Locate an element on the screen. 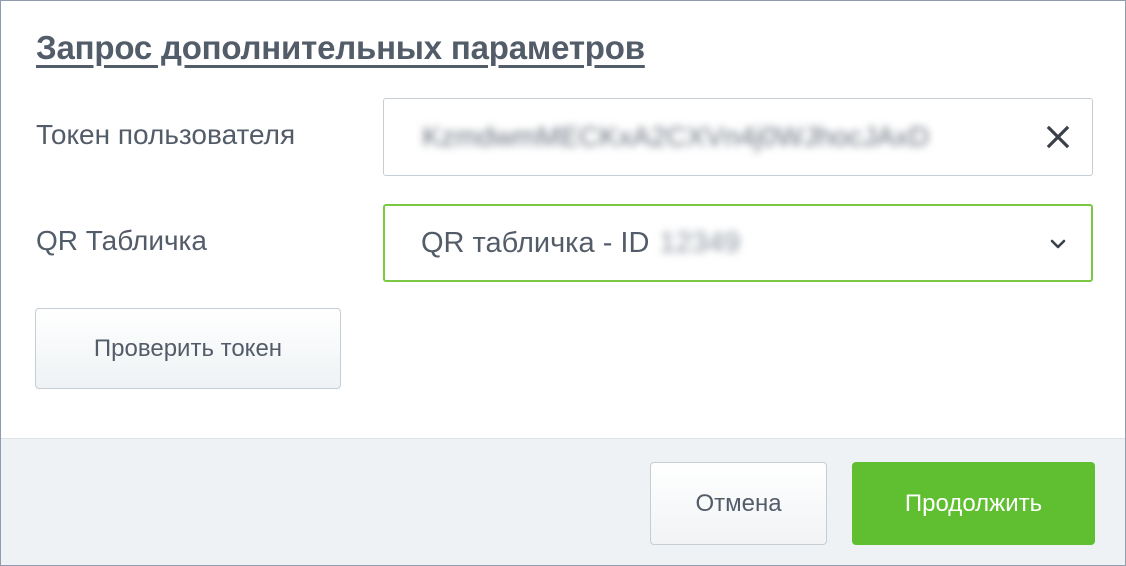 The height and width of the screenshot is (566, 1126). continue-button: Продолжить is located at coordinates (973, 503).